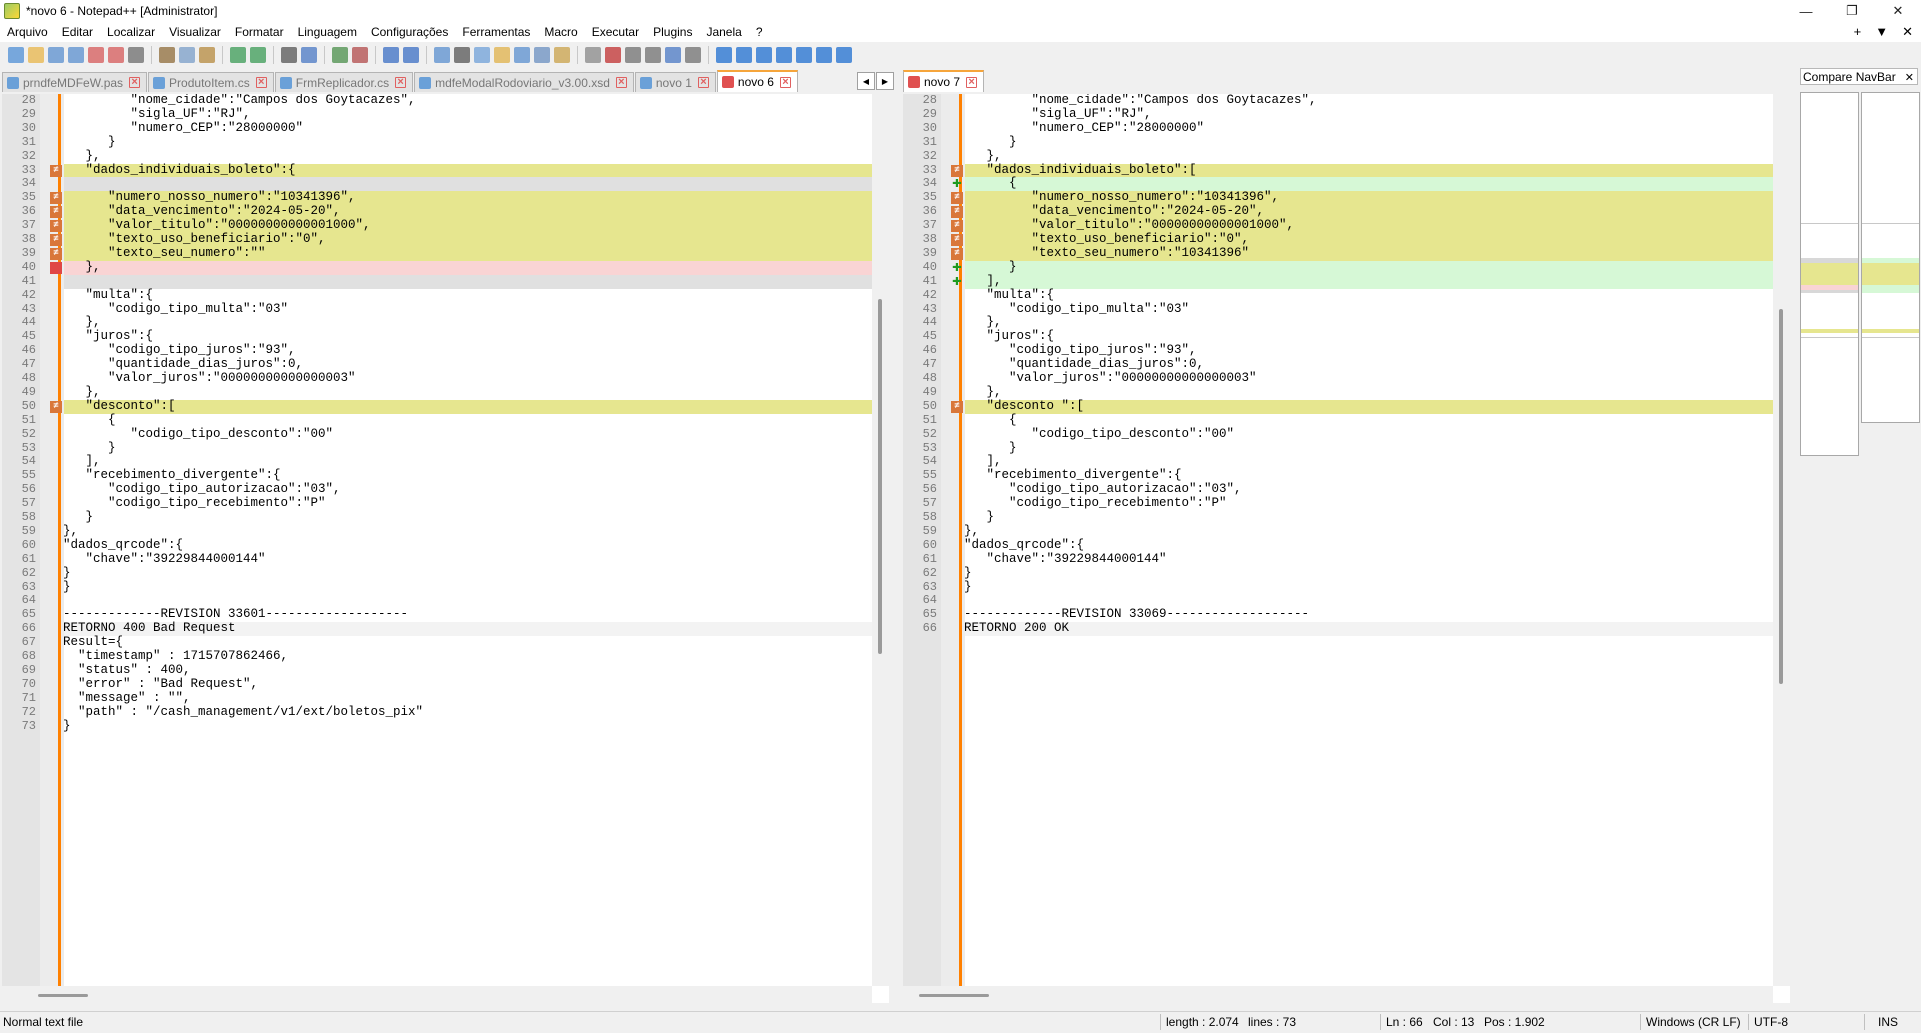 The width and height of the screenshot is (1921, 1033). I want to click on code-line: 31 }, so click(445, 142).